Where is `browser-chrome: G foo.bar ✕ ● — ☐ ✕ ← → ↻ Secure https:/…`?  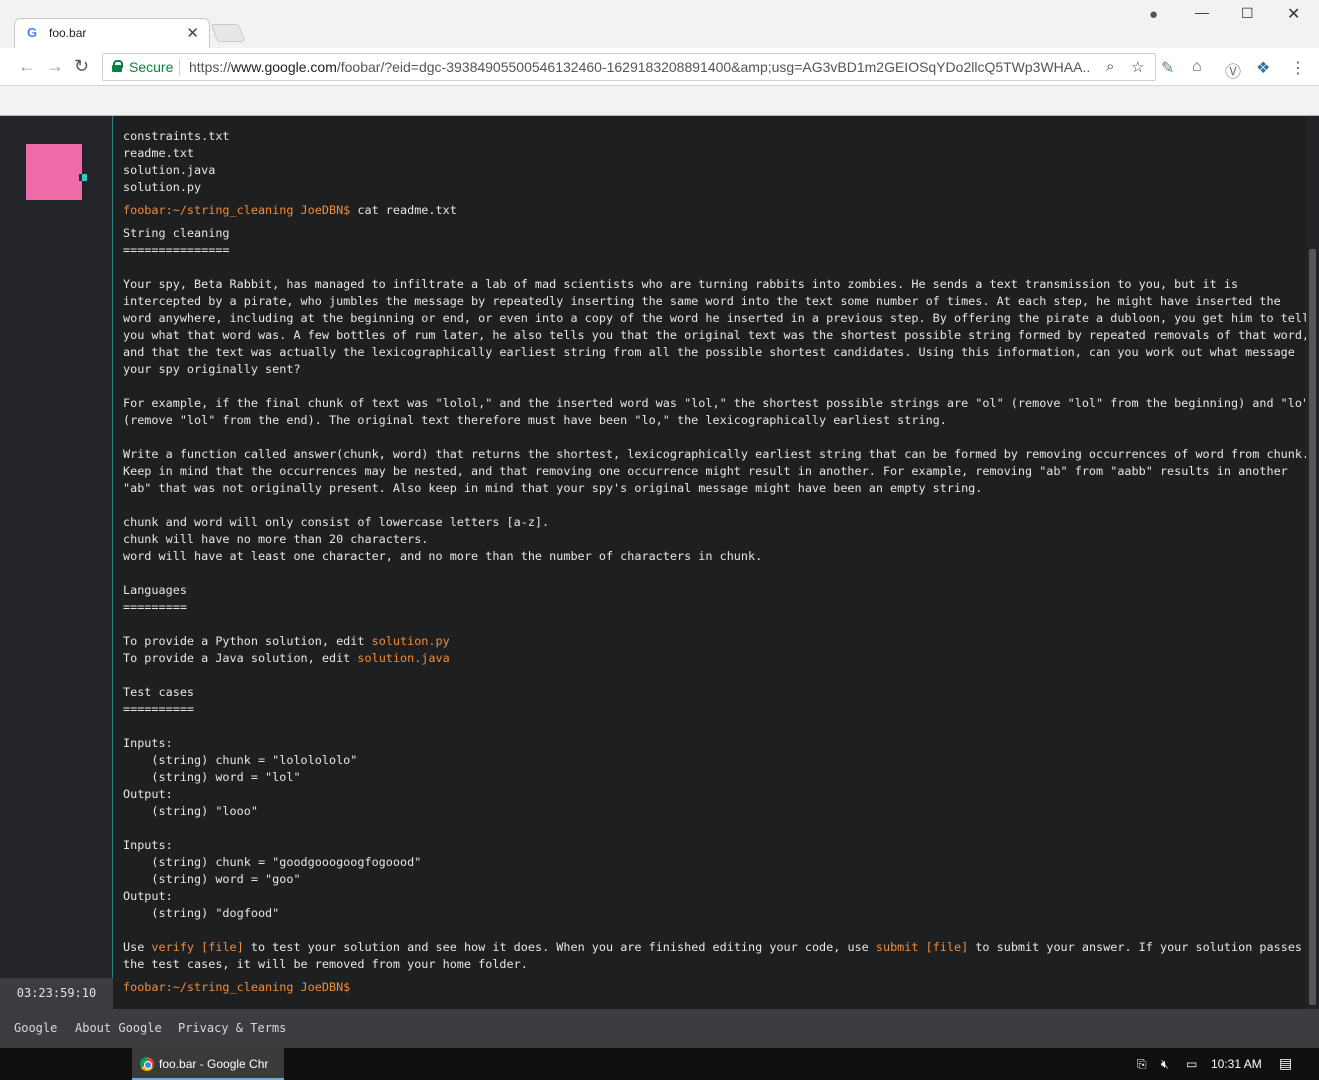 browser-chrome: G foo.bar ✕ ● — ☐ ✕ ← → ↻ Secure https:/… is located at coordinates (659, 58).